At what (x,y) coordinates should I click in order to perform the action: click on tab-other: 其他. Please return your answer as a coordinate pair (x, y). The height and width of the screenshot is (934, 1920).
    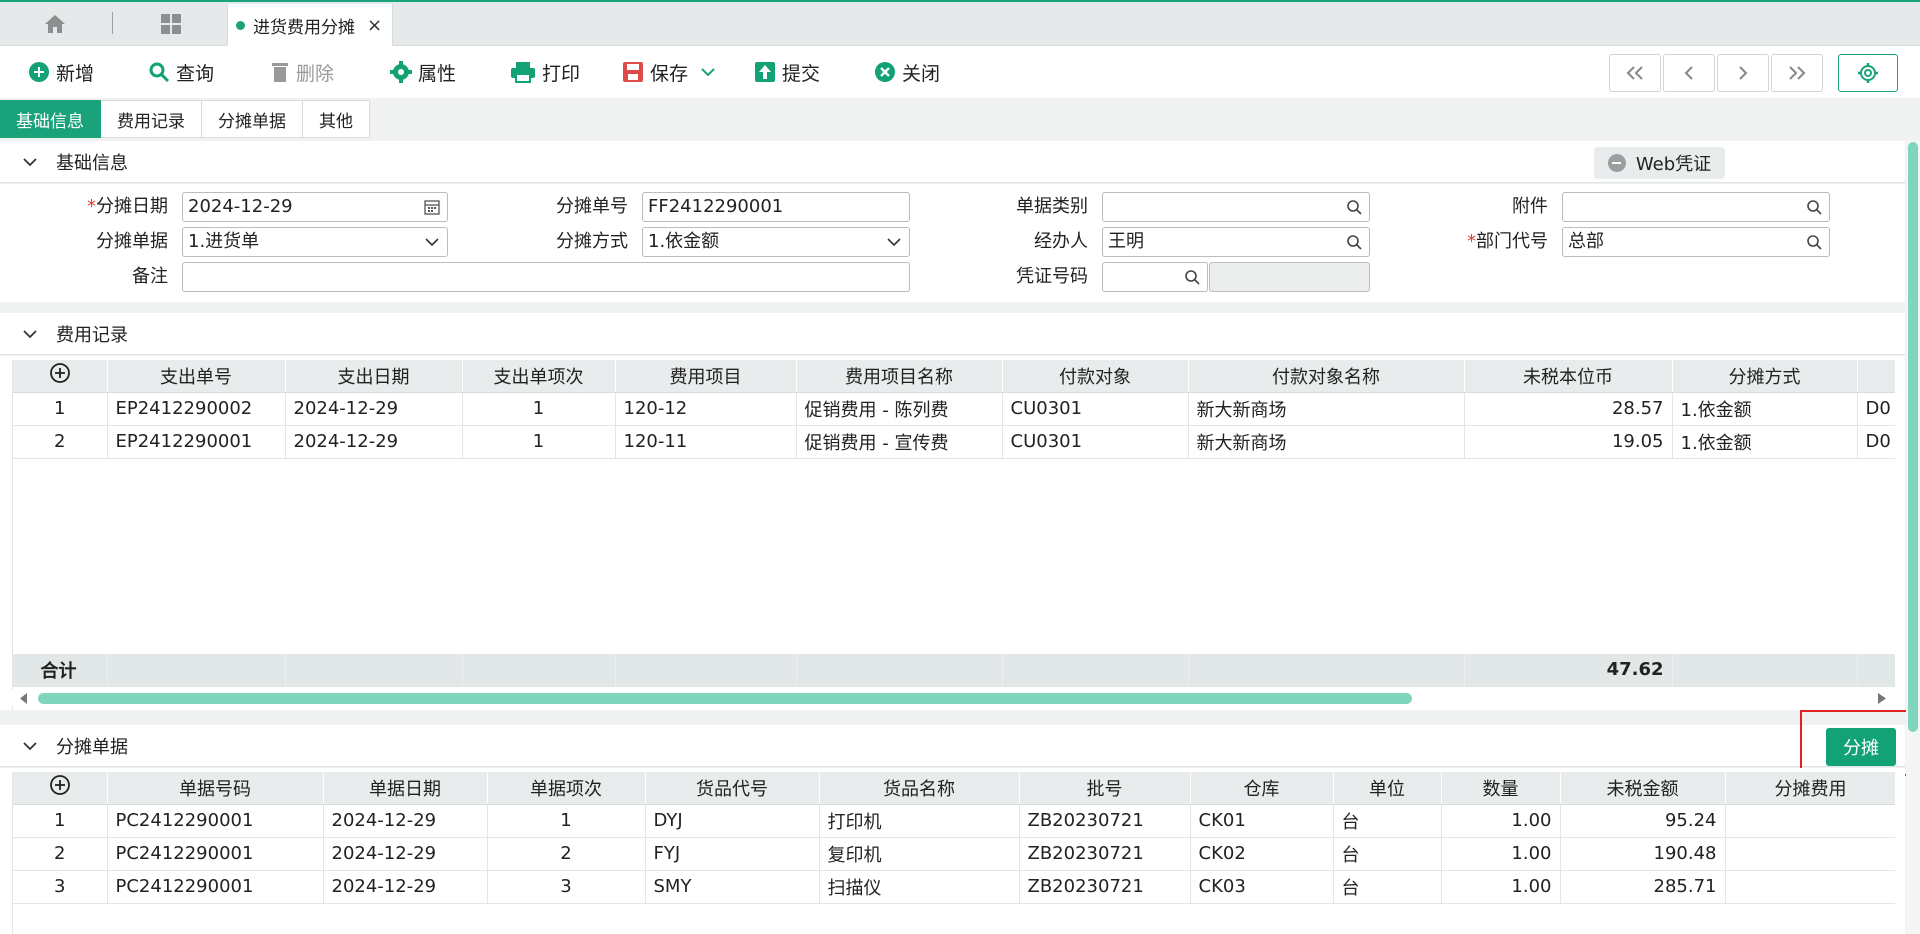
    Looking at the image, I should click on (336, 119).